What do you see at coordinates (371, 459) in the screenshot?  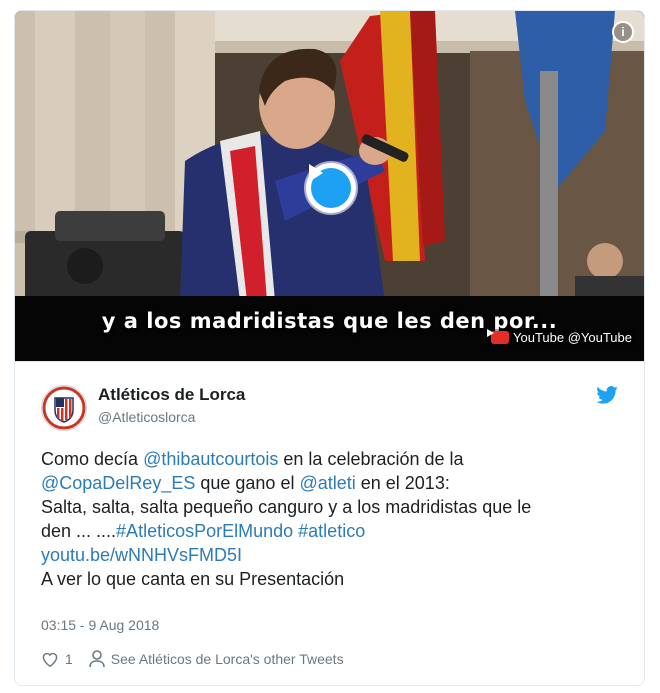 I see `text-segment: en la celebración de la` at bounding box center [371, 459].